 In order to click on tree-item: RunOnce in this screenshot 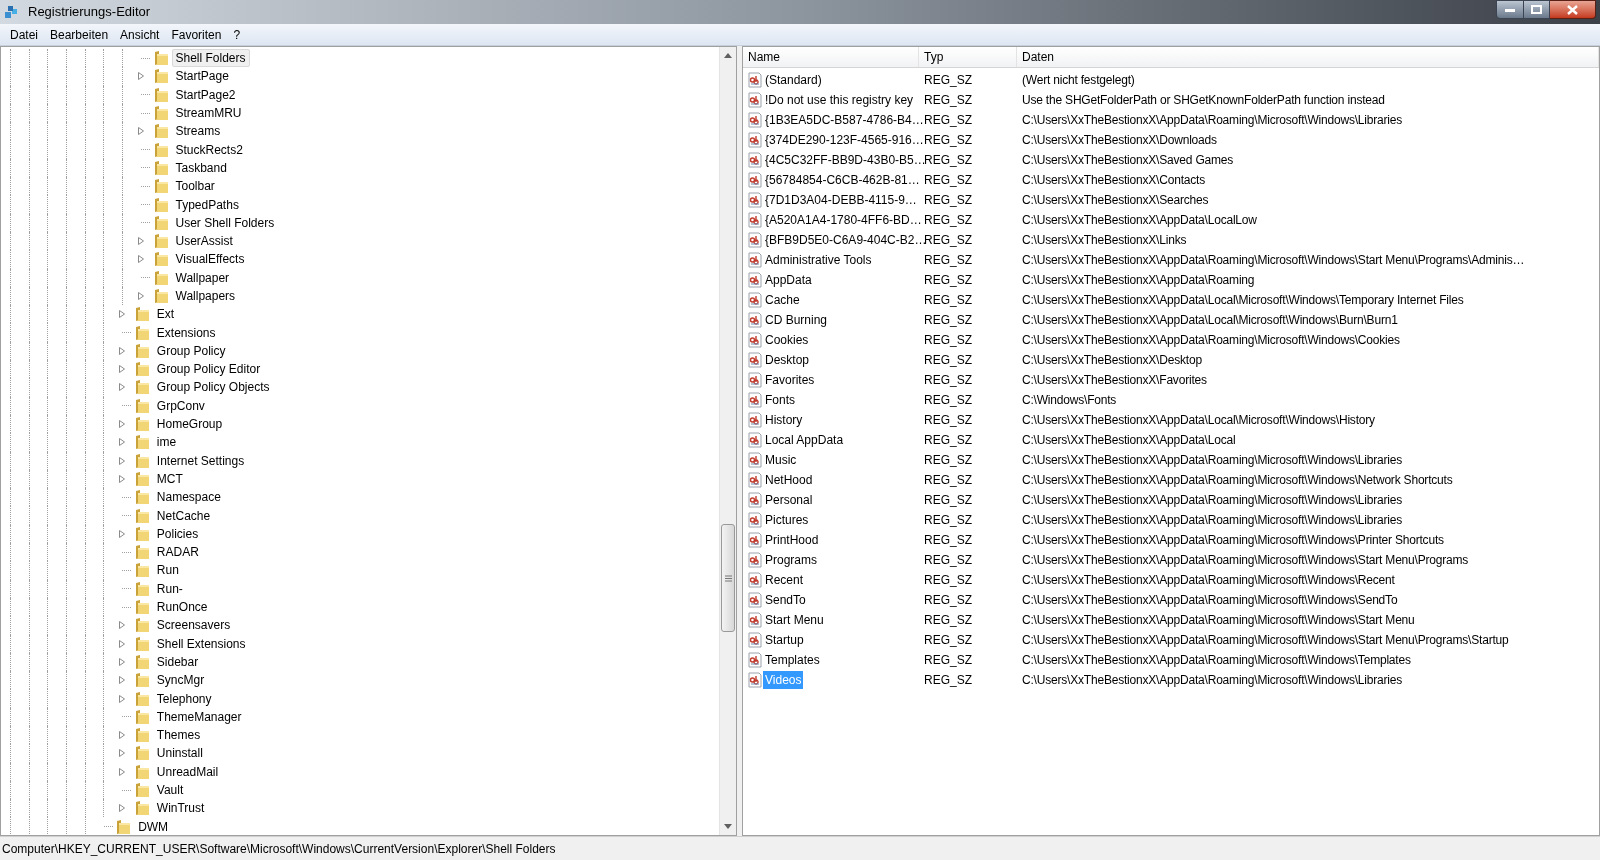, I will do `click(182, 607)`.